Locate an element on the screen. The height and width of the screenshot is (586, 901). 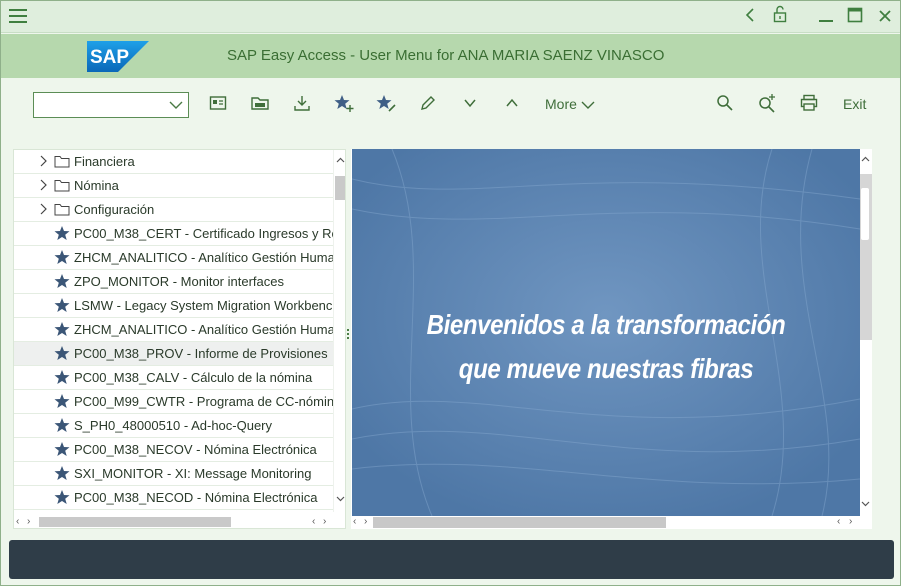
image-vertical-scrollbar is located at coordinates (866, 332).